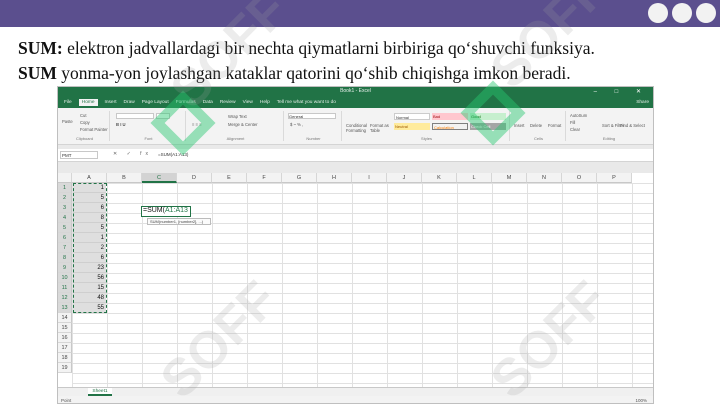  Describe the element at coordinates (579, 178) in the screenshot. I see `column-header-o: O` at that location.